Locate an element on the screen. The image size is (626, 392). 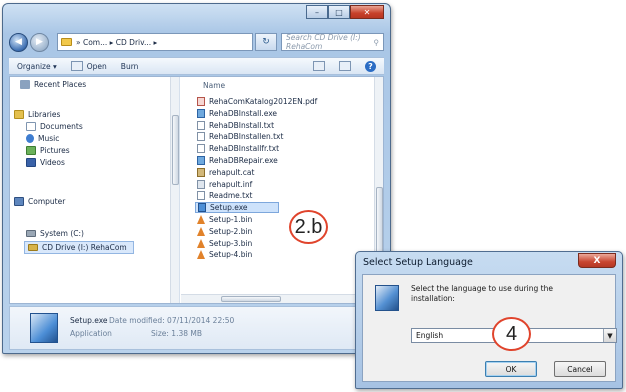
column-header-name: Name is located at coordinates (214, 85).